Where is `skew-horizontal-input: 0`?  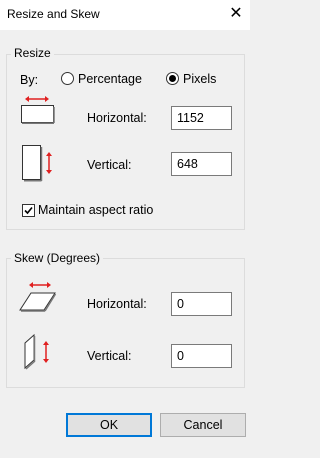
skew-horizontal-input: 0 is located at coordinates (201, 304).